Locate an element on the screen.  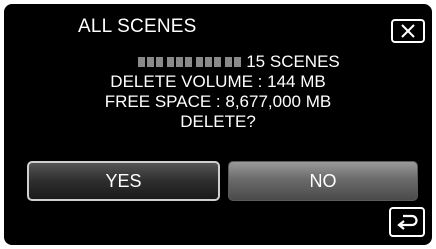
no-button: NO is located at coordinates (323, 181).